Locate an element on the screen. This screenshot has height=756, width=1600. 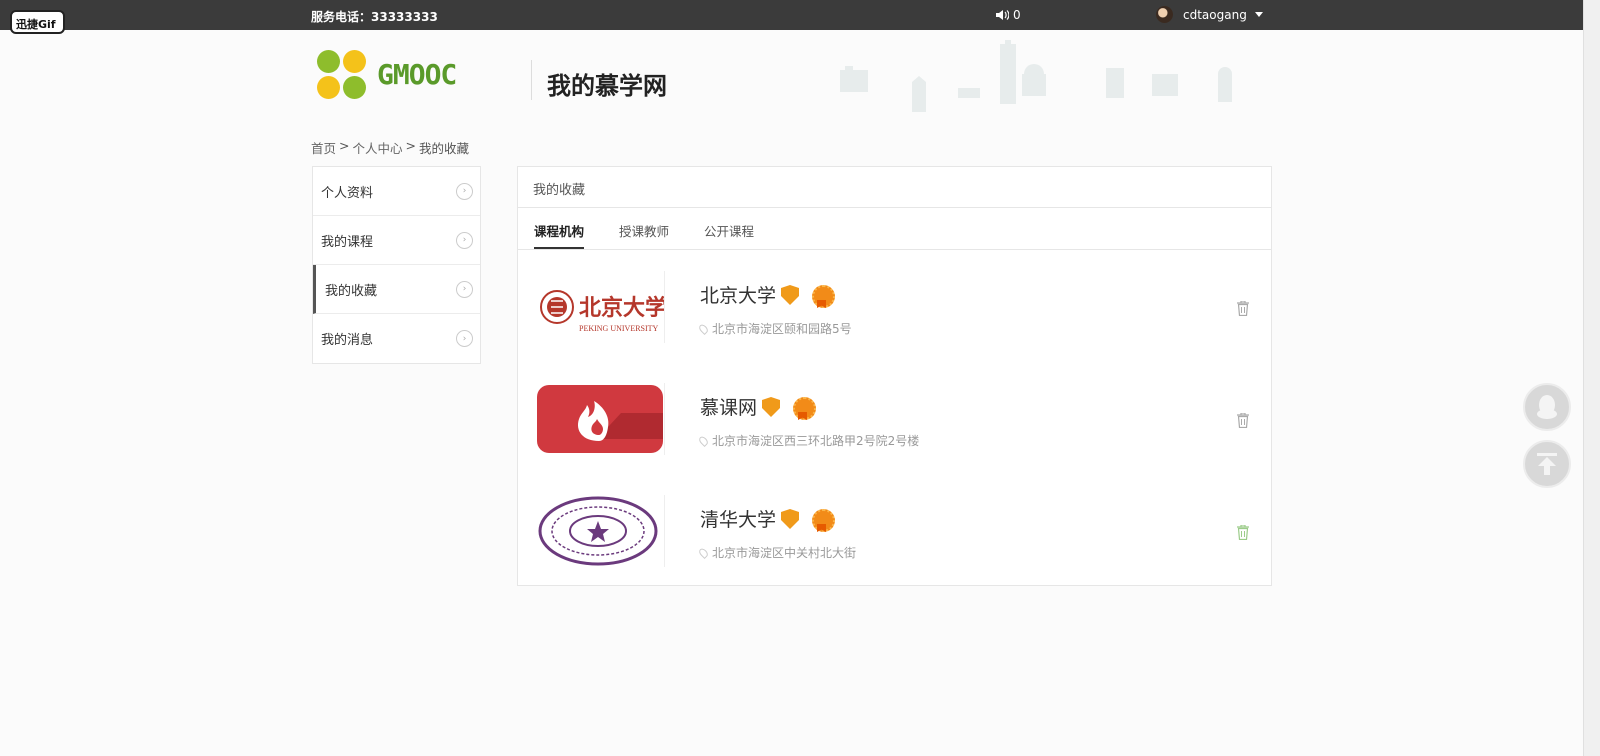
qq-penguin-icon is located at coordinates (1547, 407).